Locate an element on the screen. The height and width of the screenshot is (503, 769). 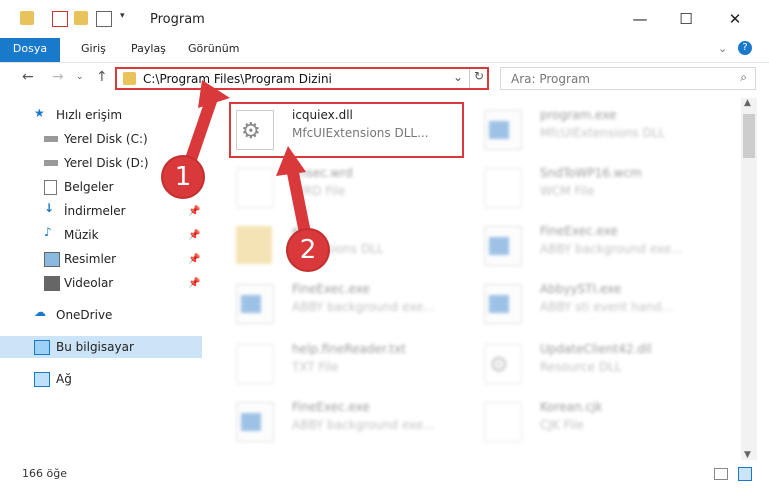
arrow-2-head is located at coordinates (291, 161).